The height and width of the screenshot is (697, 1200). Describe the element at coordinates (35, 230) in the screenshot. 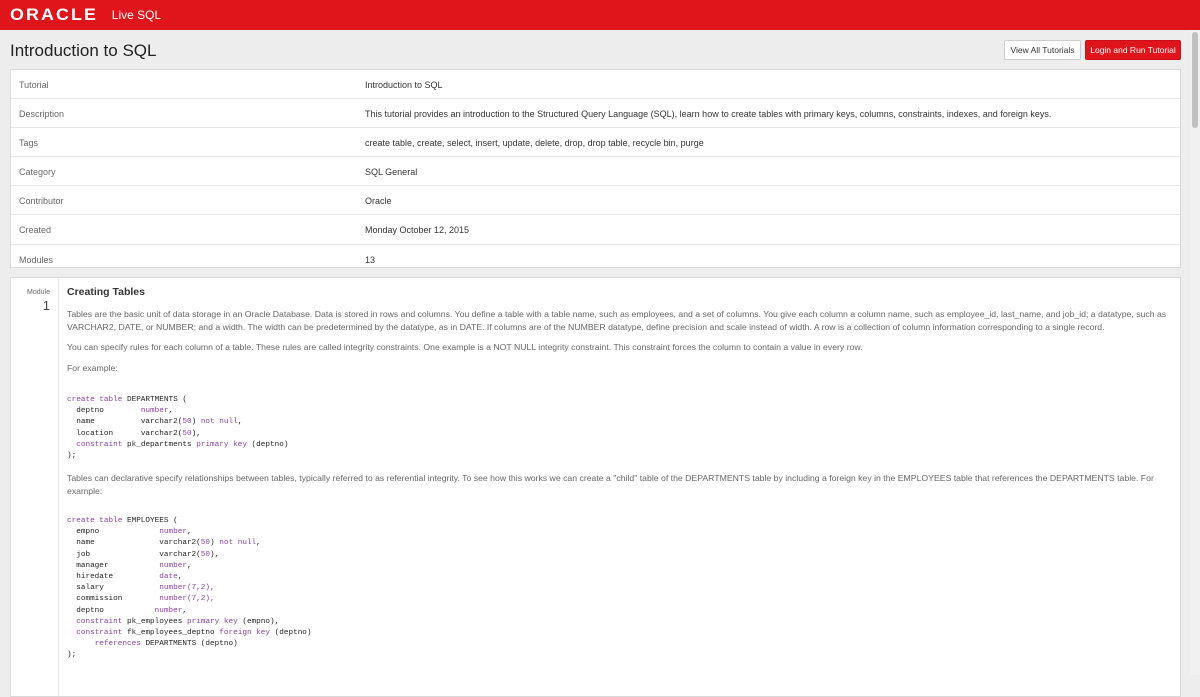

I see `info-label: Created` at that location.